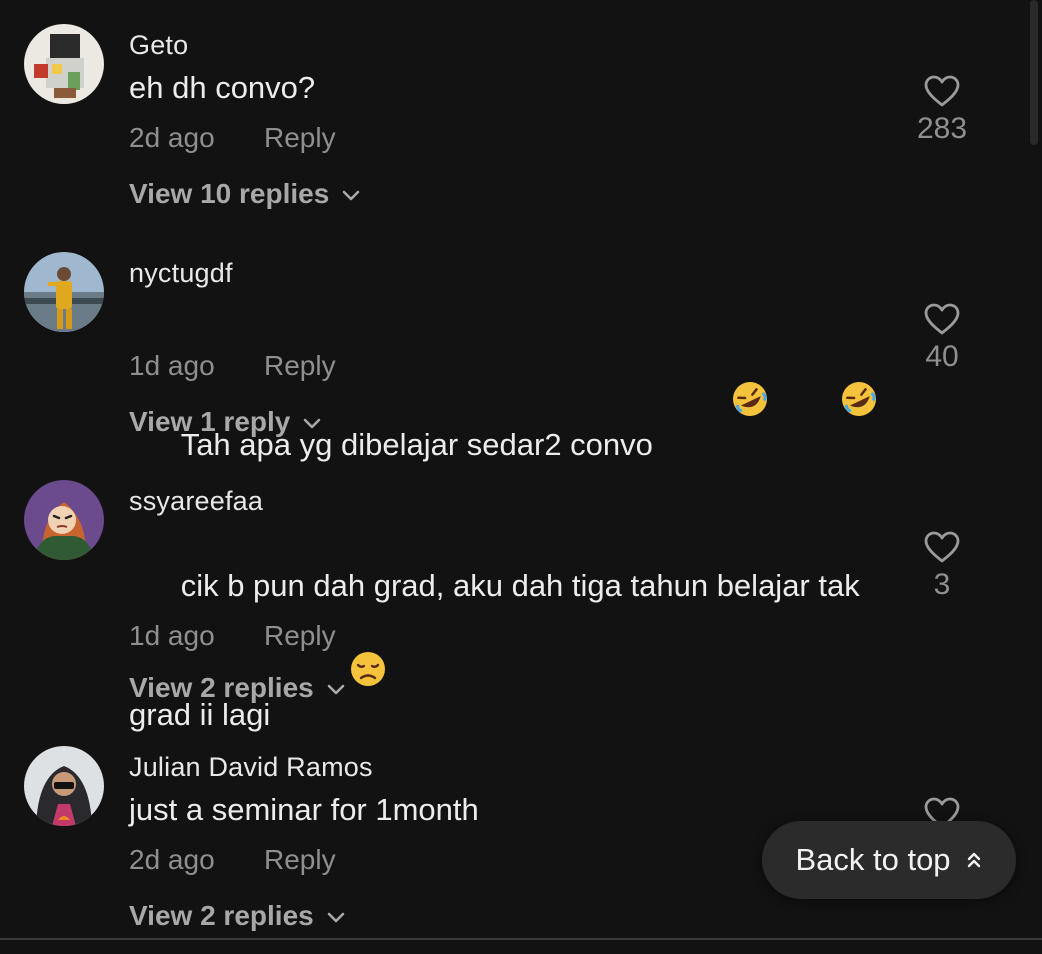 The image size is (1042, 954). I want to click on like-control: 40, so click(942, 338).